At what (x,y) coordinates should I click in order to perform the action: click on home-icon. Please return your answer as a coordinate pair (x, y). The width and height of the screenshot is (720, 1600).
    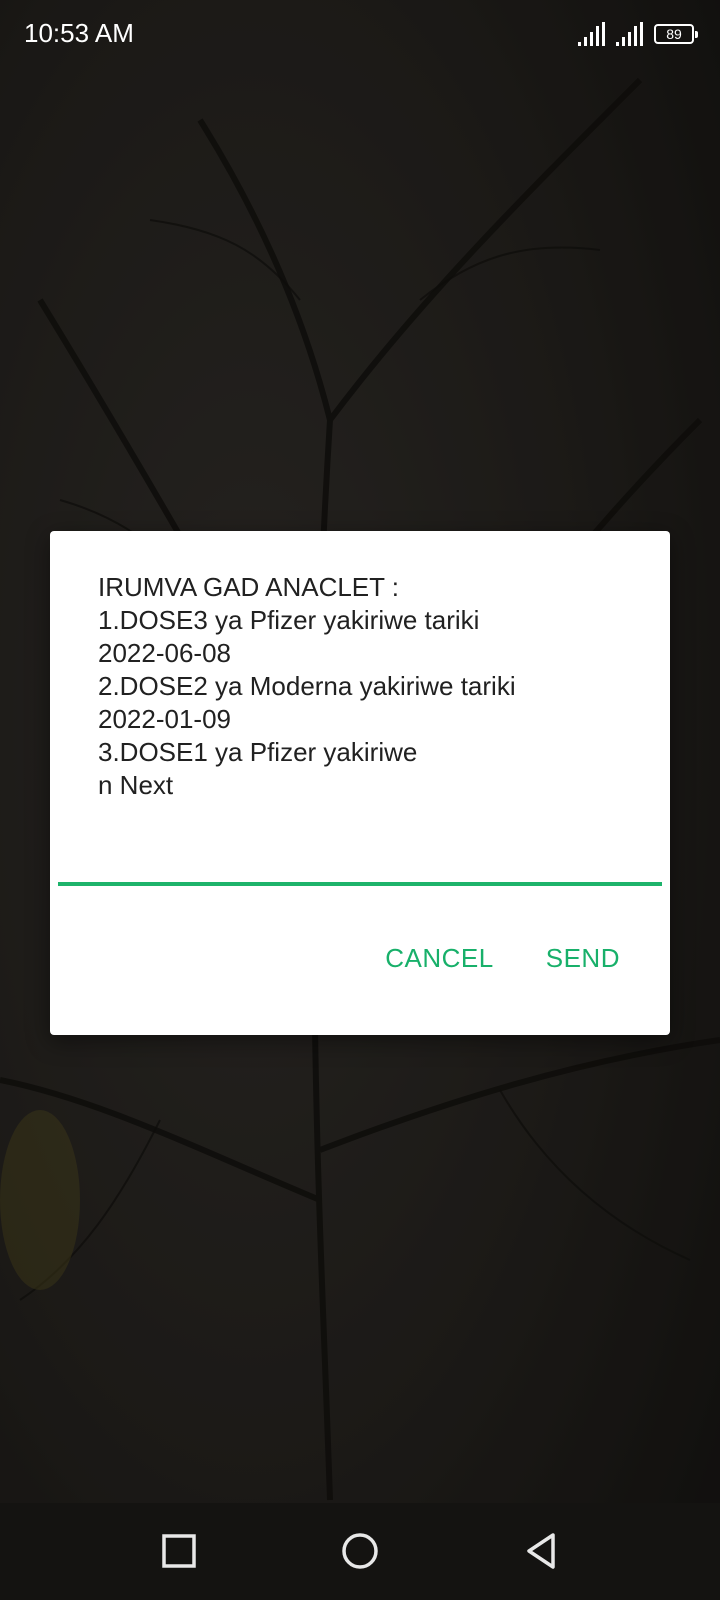
    Looking at the image, I should click on (360, 1551).